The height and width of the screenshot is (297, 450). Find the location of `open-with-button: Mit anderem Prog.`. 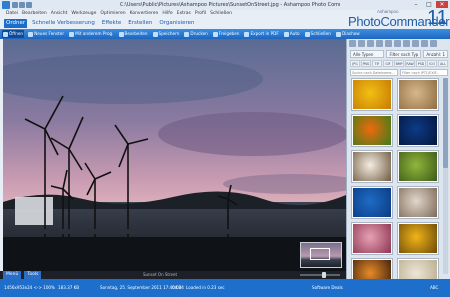

open-with-button: Mit anderem Prog. is located at coordinates (91, 34).